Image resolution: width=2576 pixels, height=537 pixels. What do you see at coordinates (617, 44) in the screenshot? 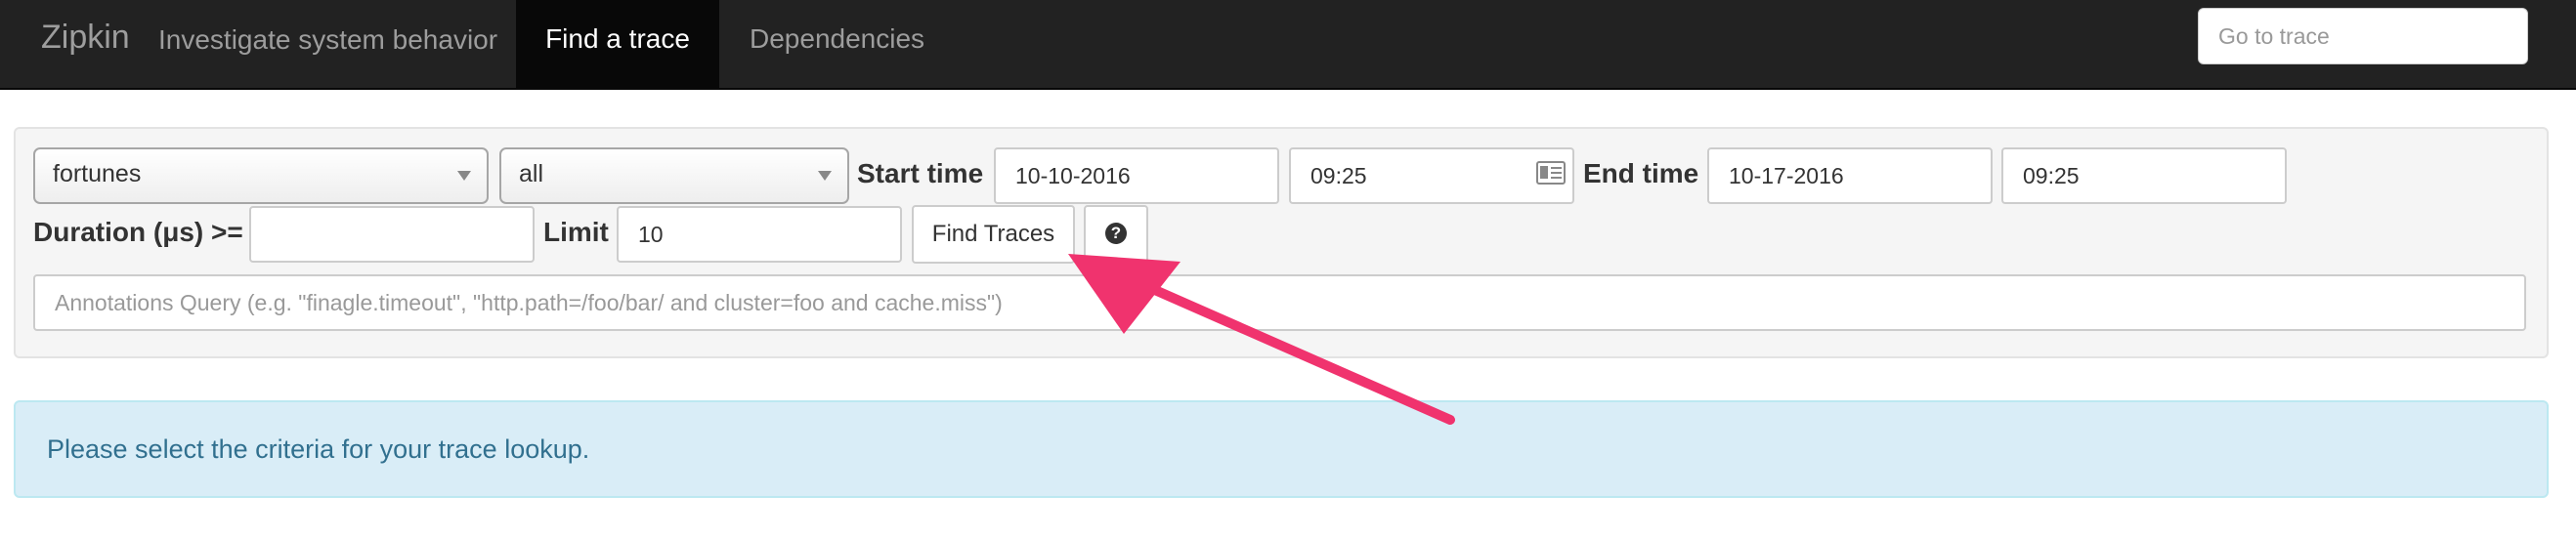
I see `nav-find-a-trace: Find a trace` at bounding box center [617, 44].